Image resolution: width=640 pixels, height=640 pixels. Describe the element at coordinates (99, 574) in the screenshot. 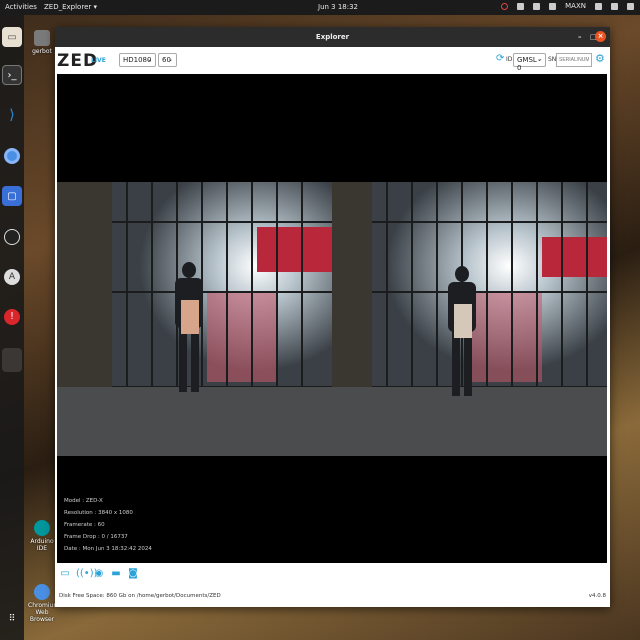

I see `record-icon: ◉` at that location.